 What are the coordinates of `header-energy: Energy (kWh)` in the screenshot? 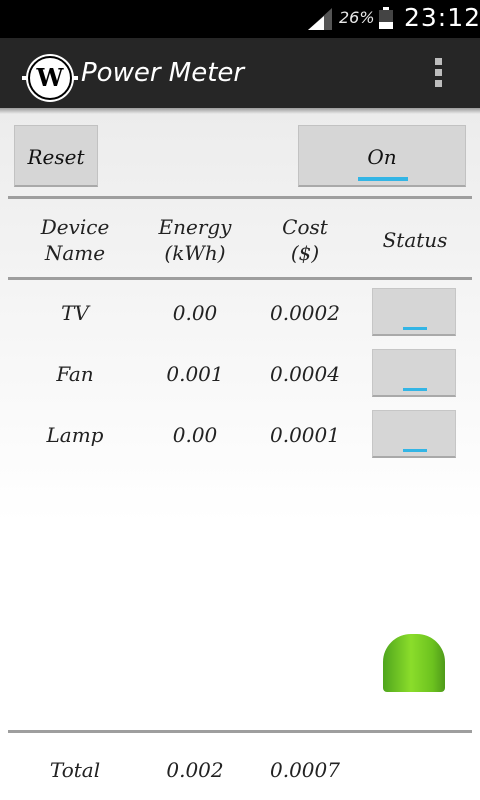 It's located at (195, 240).